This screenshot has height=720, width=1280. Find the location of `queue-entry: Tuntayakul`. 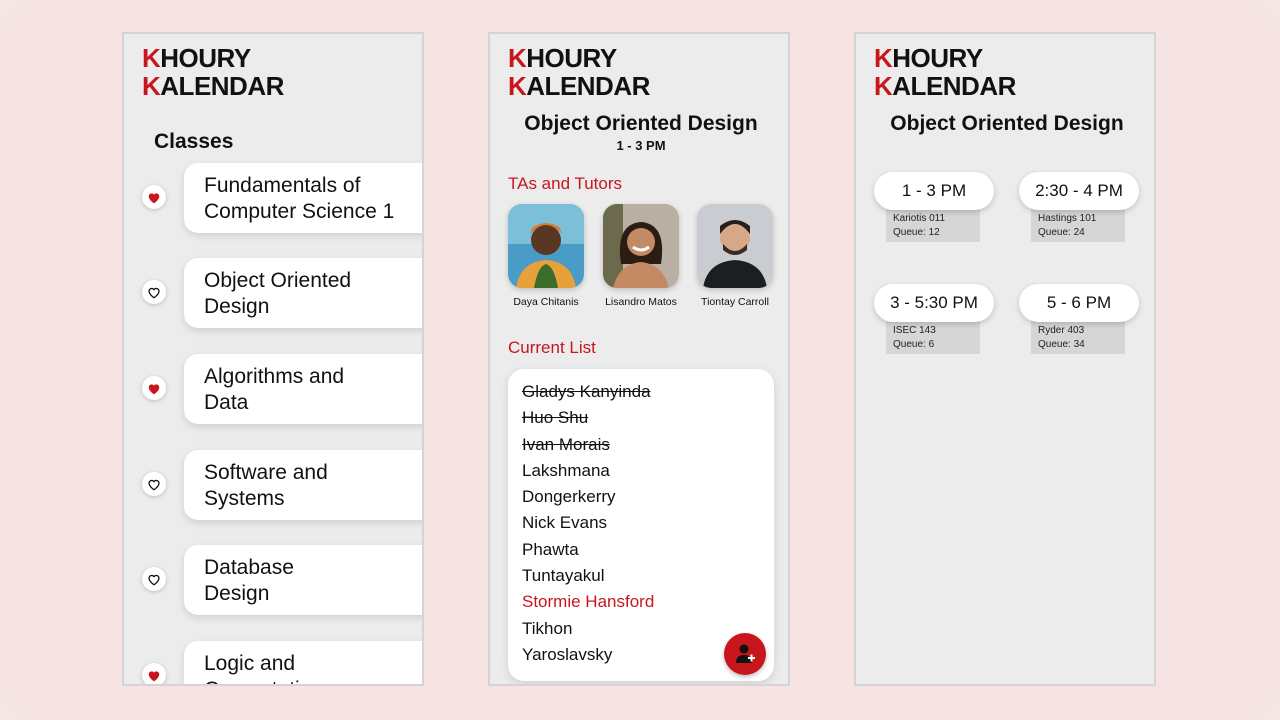

queue-entry: Tuntayakul is located at coordinates (563, 576).